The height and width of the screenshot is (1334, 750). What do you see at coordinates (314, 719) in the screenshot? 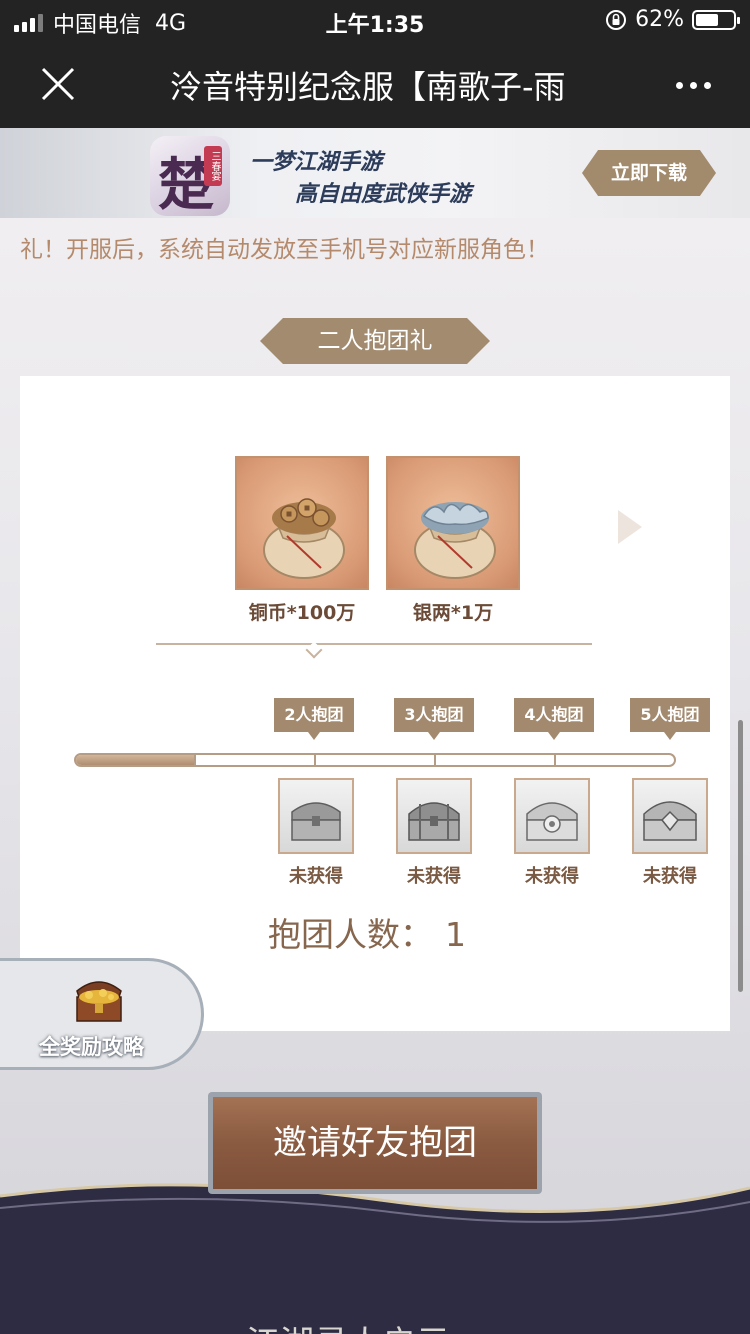
I see `milestone-label-2: 2人抱团` at bounding box center [314, 719].